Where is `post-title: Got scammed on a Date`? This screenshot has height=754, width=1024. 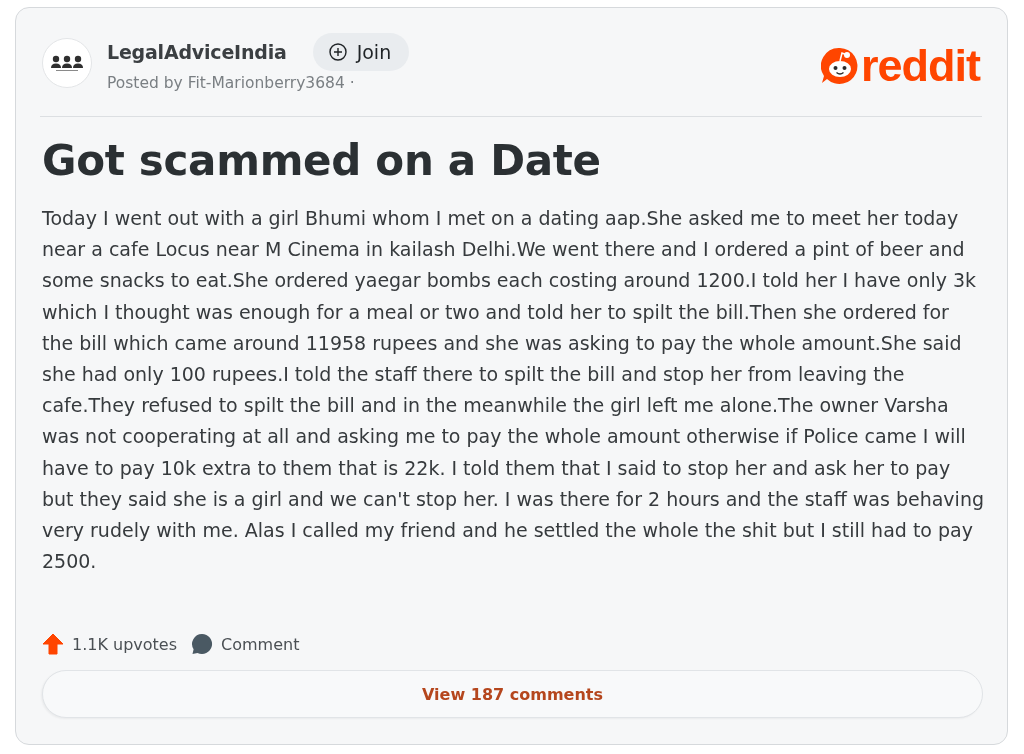
post-title: Got scammed on a Date is located at coordinates (322, 161).